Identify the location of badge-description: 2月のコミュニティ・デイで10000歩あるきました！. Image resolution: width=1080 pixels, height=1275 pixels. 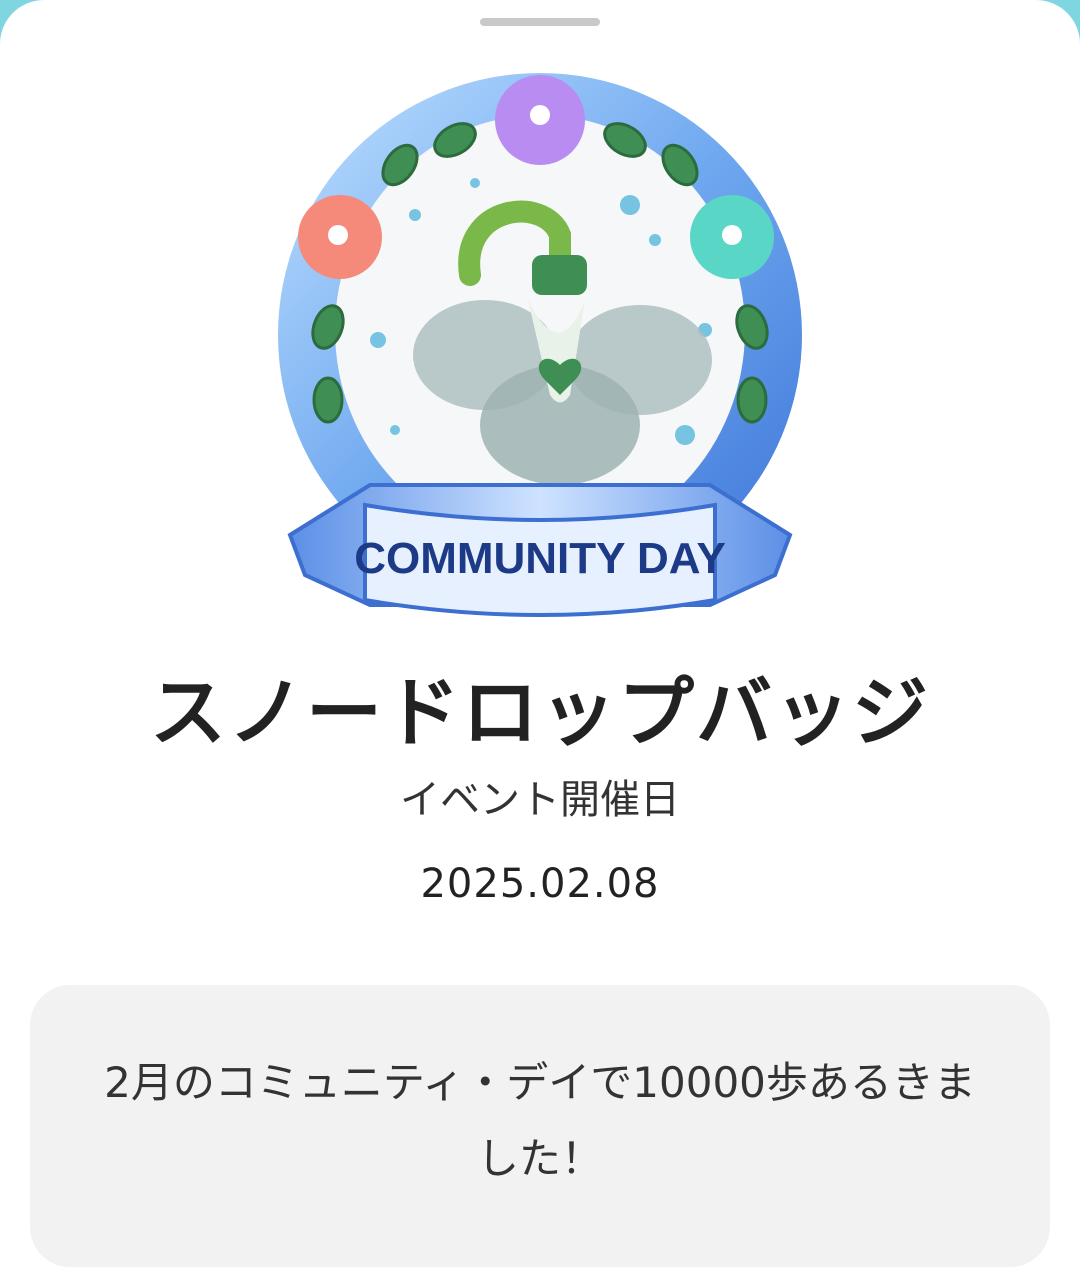
(540, 1120).